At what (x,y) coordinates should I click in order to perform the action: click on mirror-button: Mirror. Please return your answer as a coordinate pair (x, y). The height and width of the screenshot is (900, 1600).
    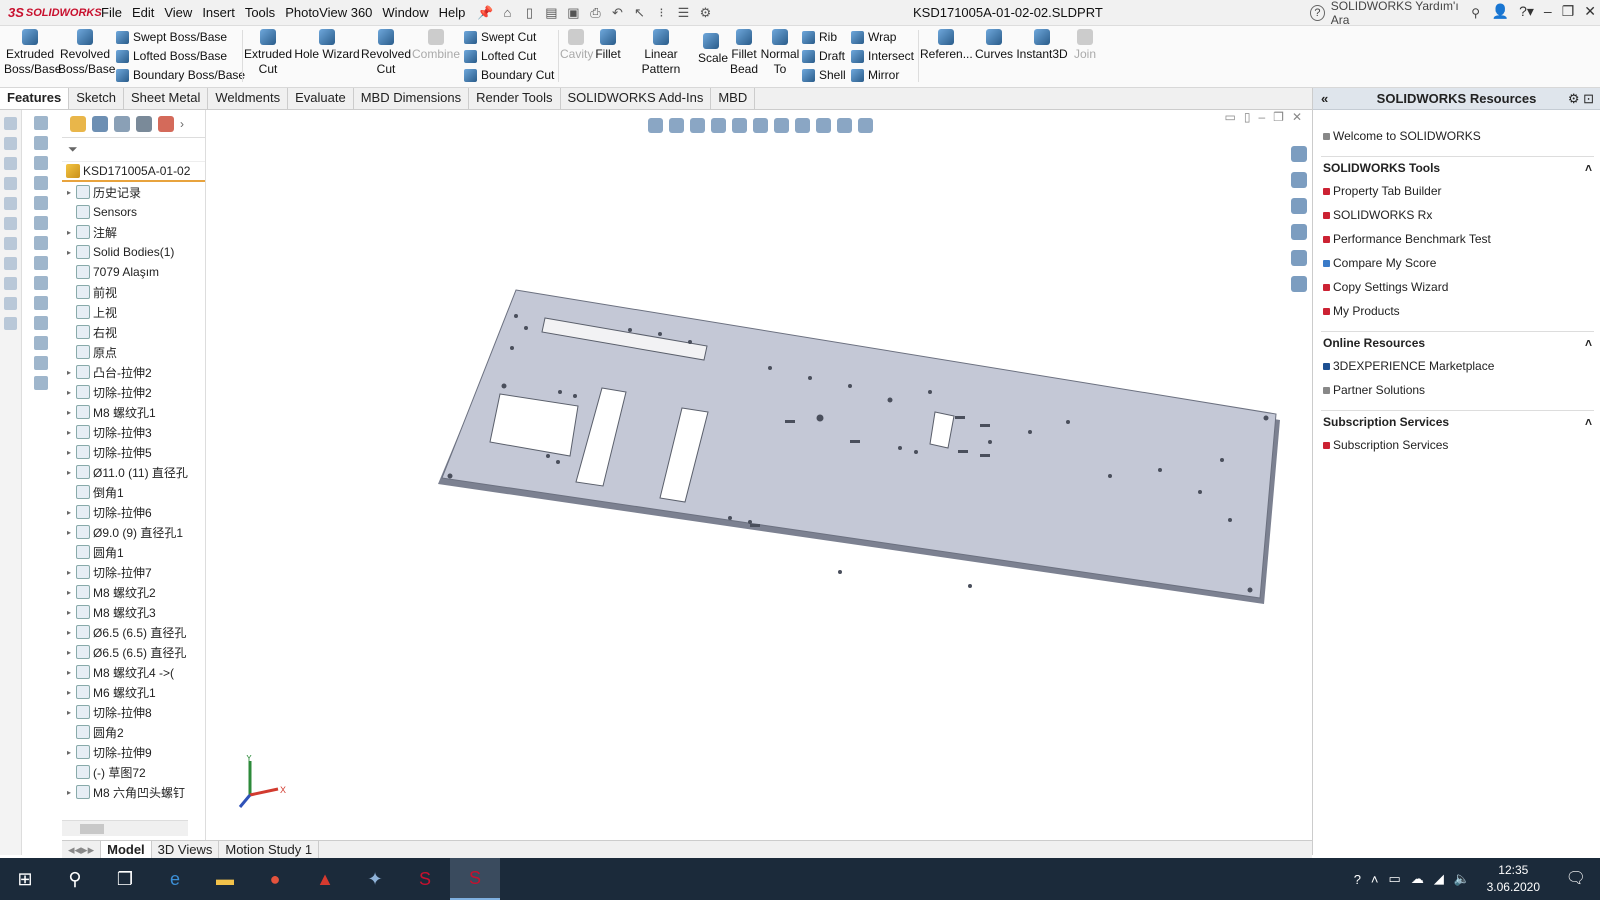
    Looking at the image, I should click on (875, 75).